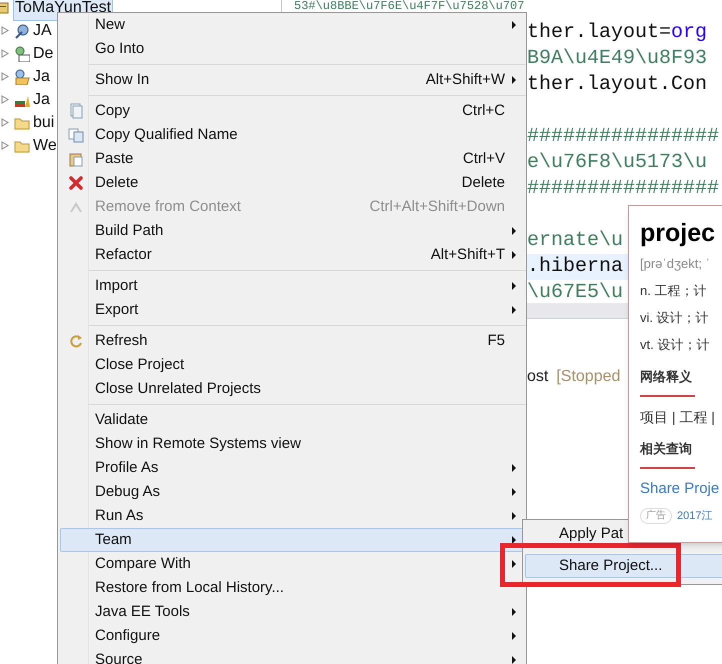  Describe the element at coordinates (22, 30) in the screenshot. I see `globe-icon` at that location.